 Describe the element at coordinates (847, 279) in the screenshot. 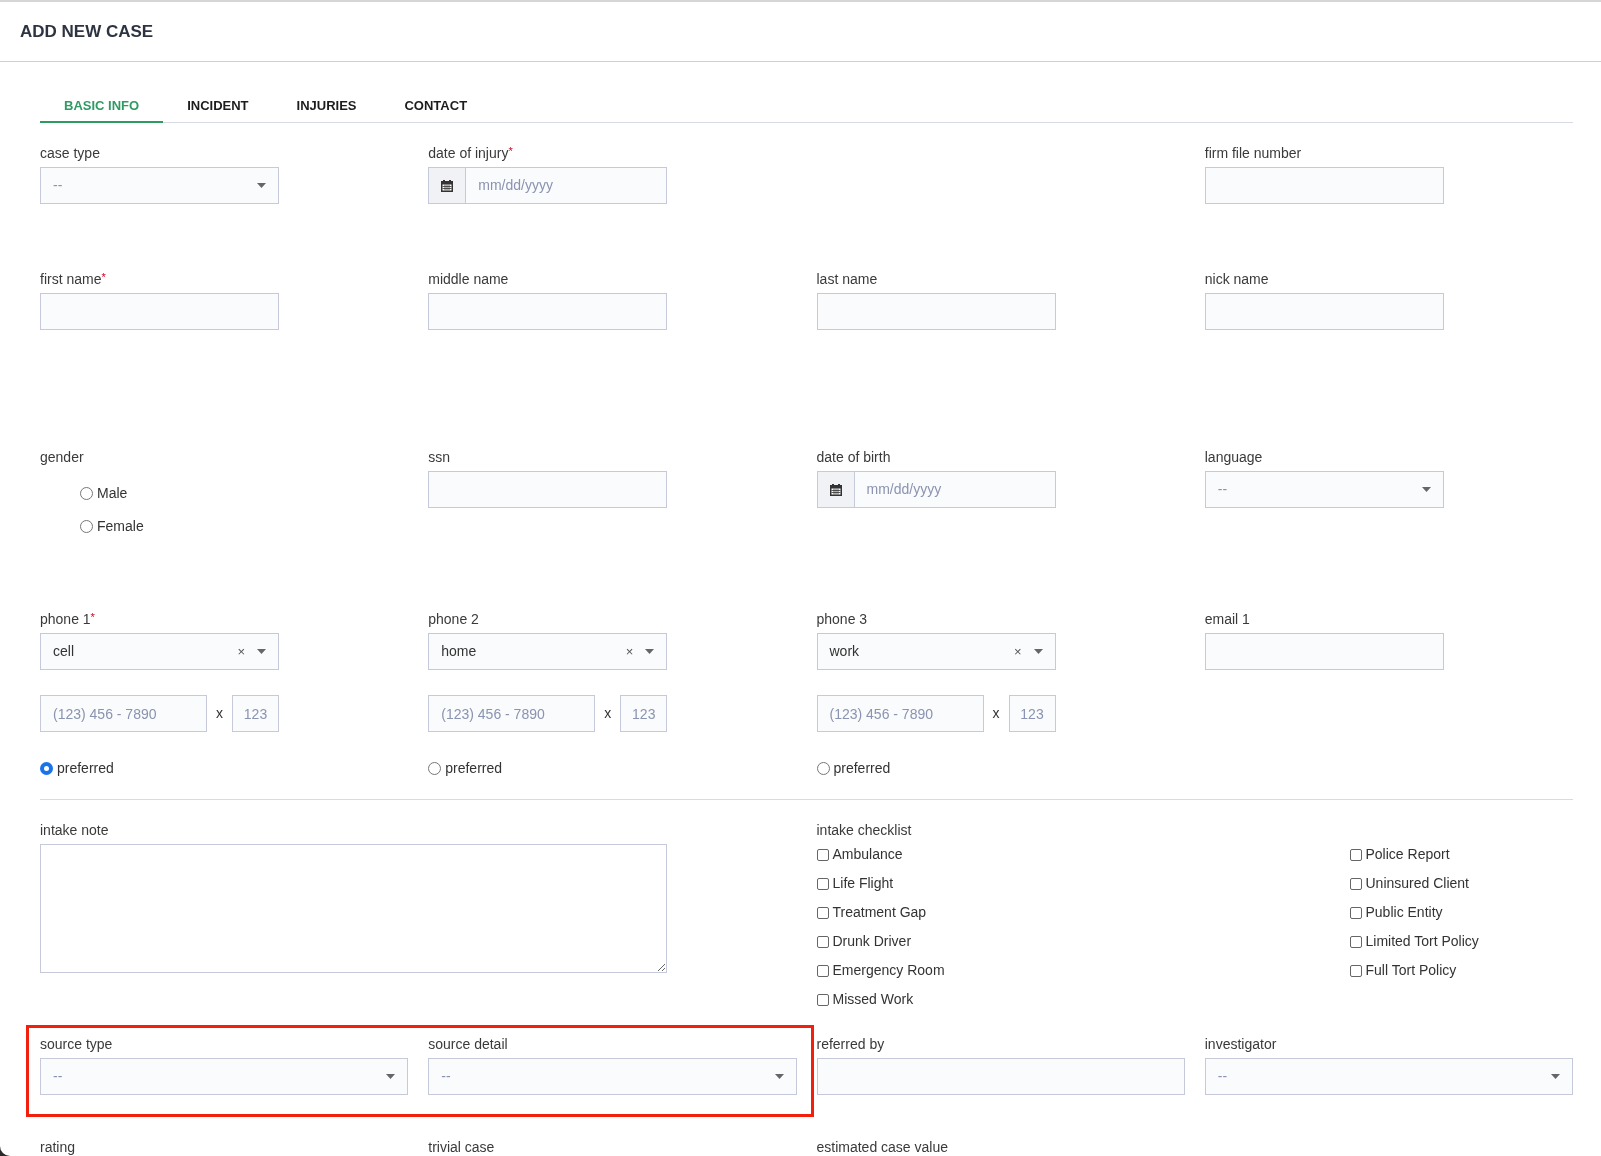

I see `field-label: last name` at that location.